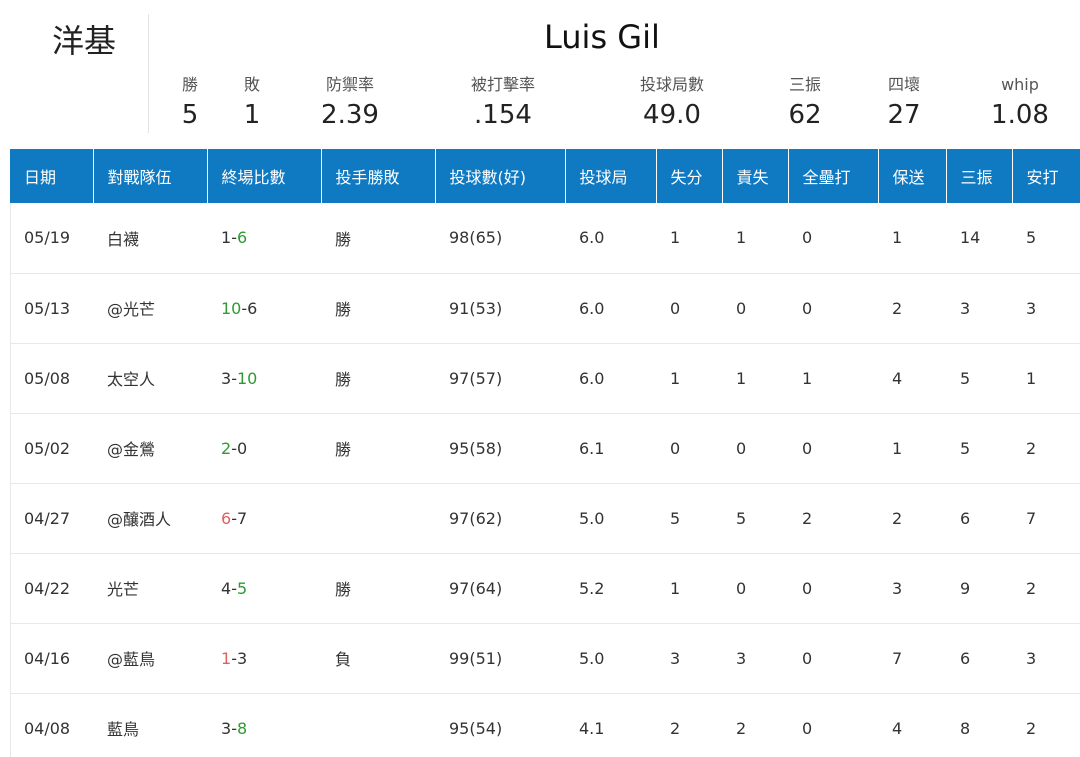 Image resolution: width=1080 pixels, height=757 pixels. What do you see at coordinates (689, 176) in the screenshot?
I see `column-header-runs: 失分` at bounding box center [689, 176].